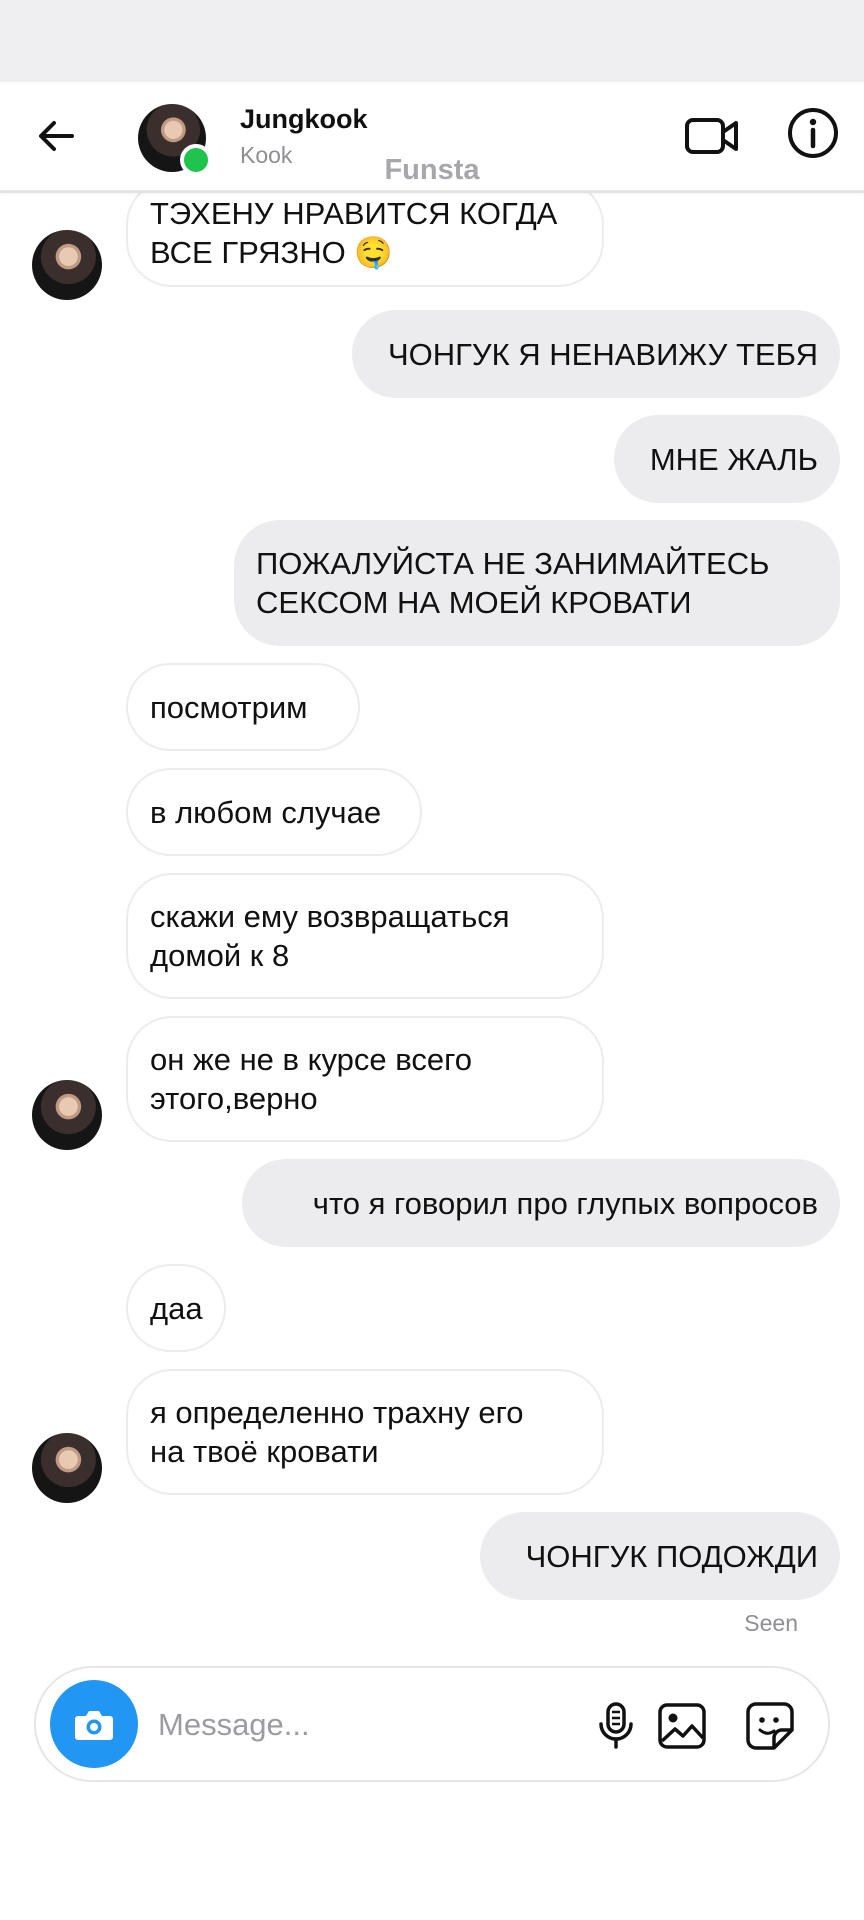 This screenshot has height=1920, width=864. What do you see at coordinates (541, 1203) in the screenshot?
I see `message-bubble-outgoing: что я говорил про глупых вопросов` at bounding box center [541, 1203].